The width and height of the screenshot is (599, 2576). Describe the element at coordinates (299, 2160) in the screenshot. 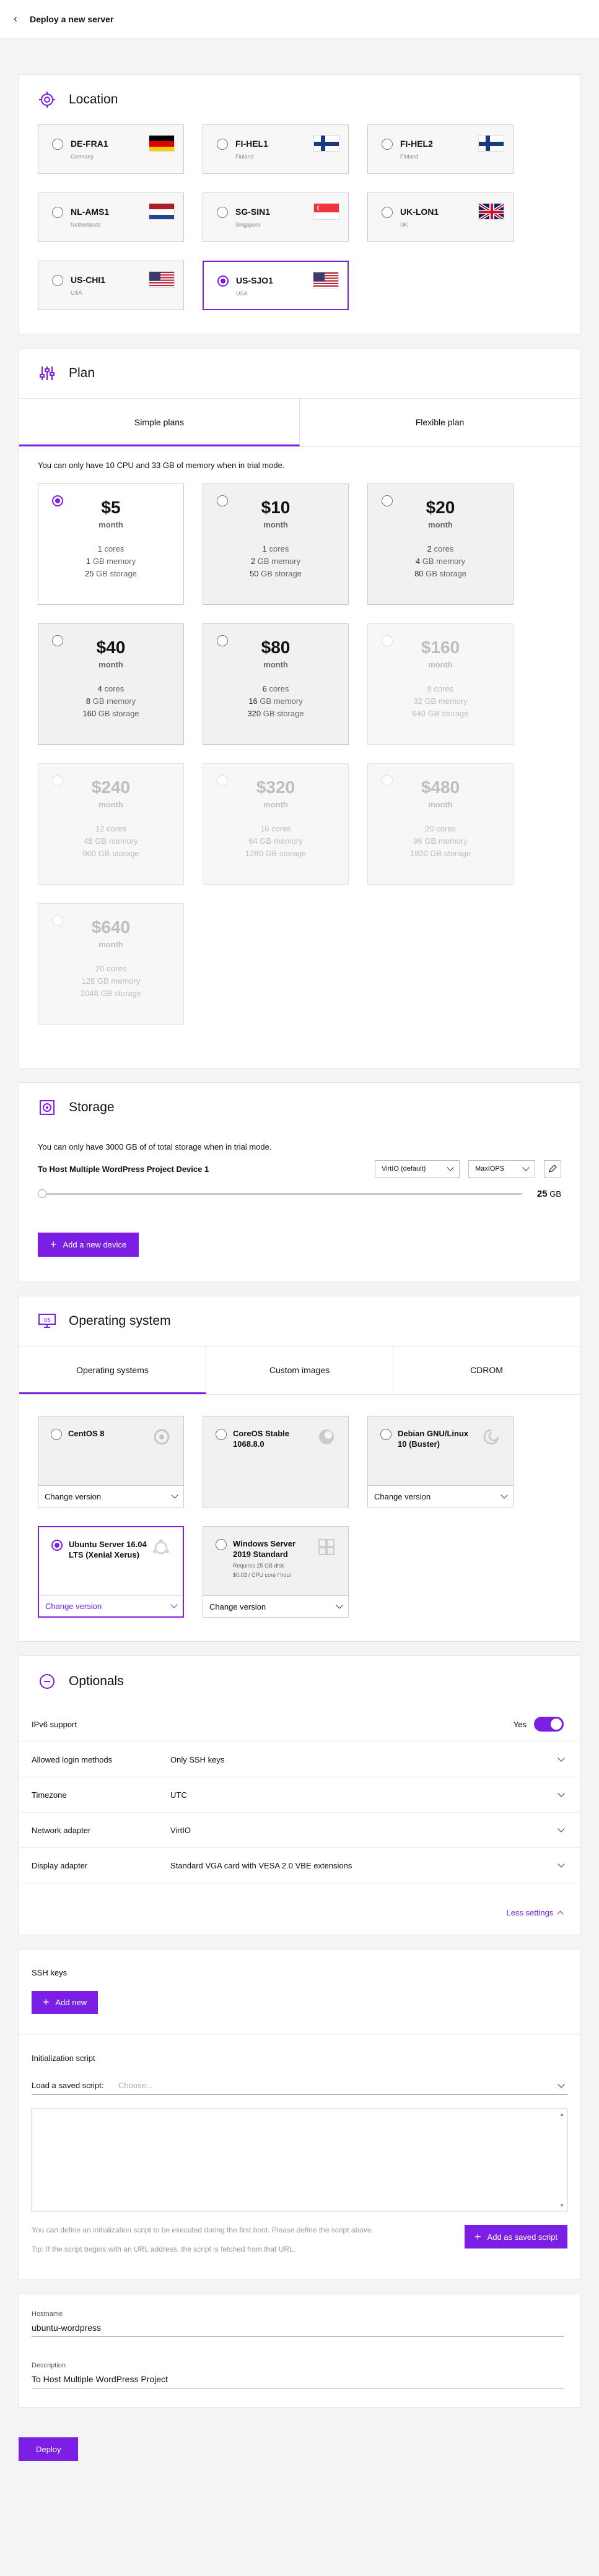

I see `init-script-textarea: ▲ ▼` at that location.